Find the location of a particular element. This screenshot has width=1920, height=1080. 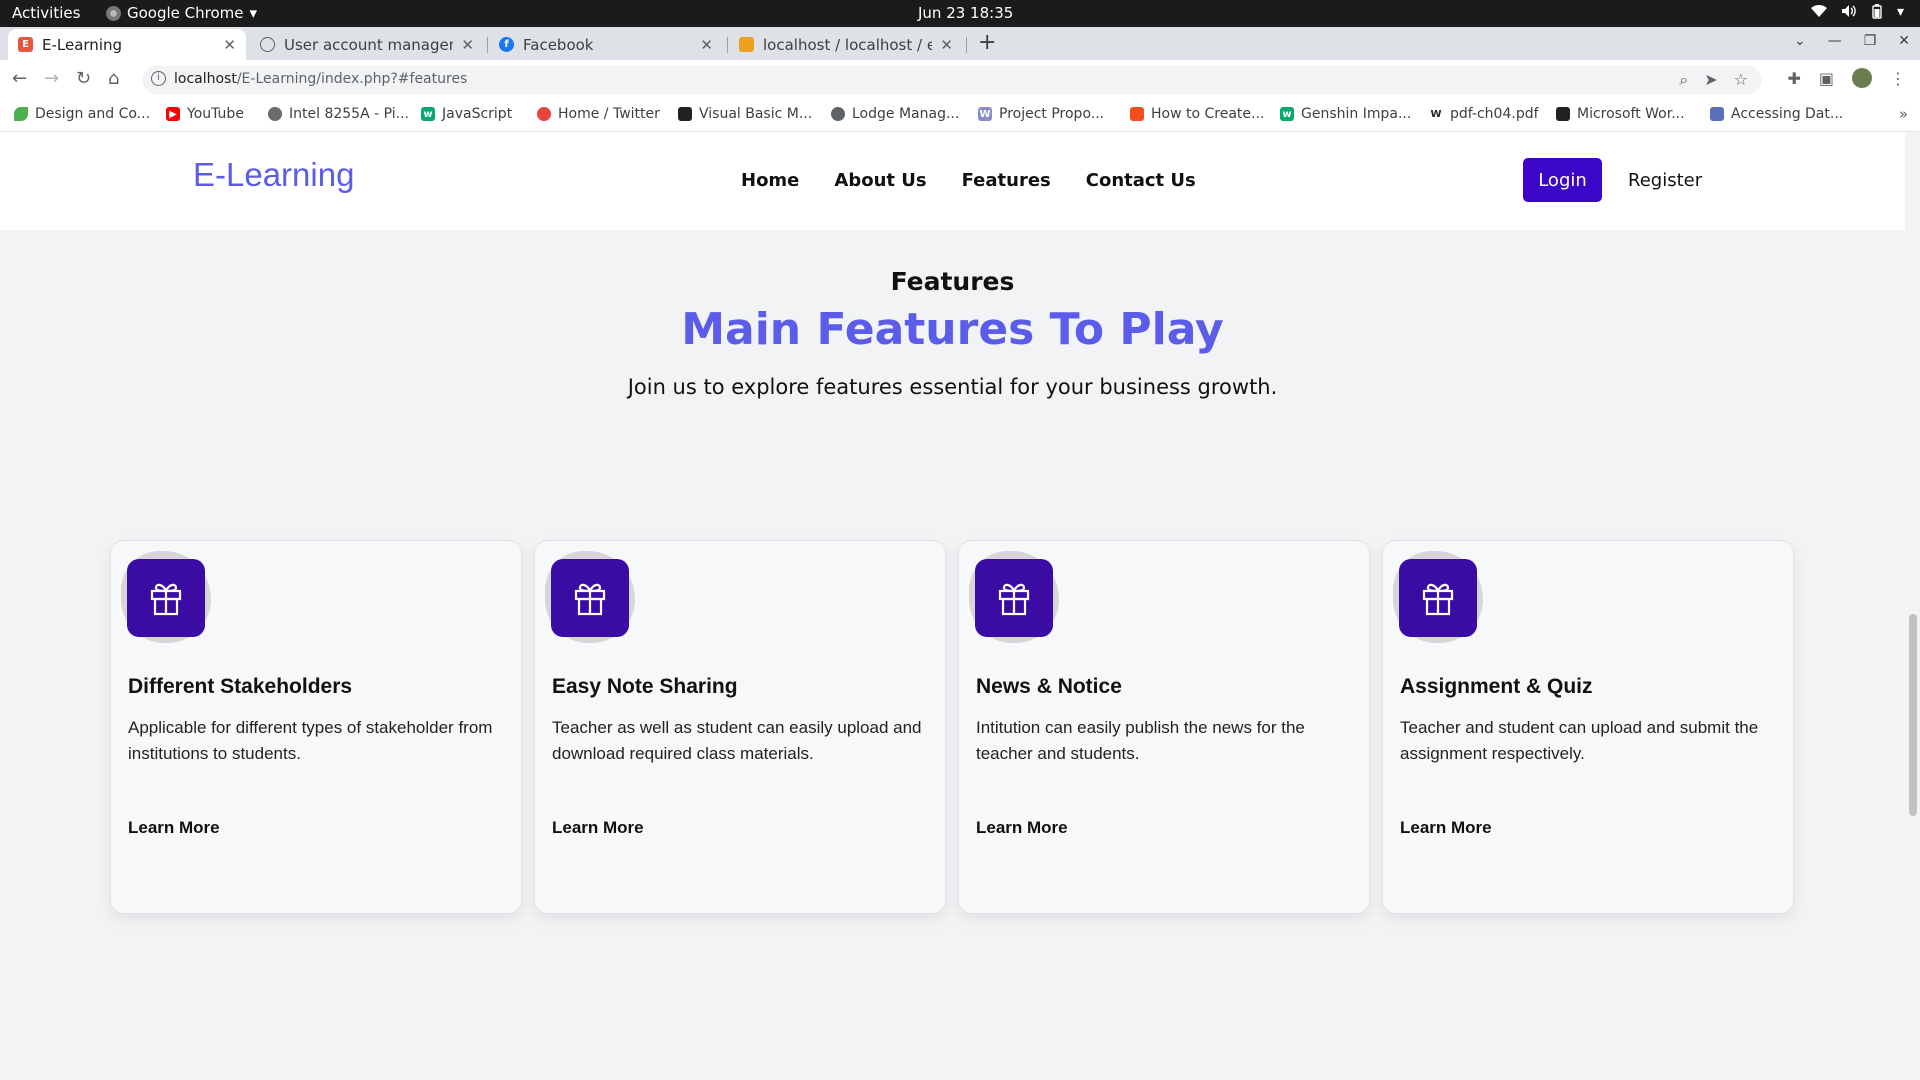

site-info-icon: i is located at coordinates (158, 78).